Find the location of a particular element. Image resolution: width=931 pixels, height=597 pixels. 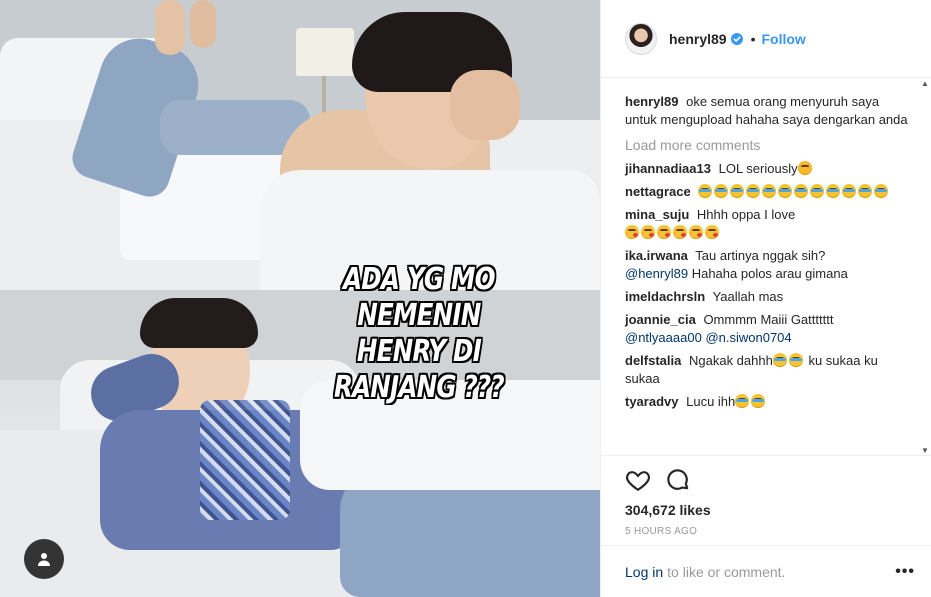

image-caption-text: ADA YG MO NEMENIN HENRY DI RANJANG ??? is located at coordinates (419, 334).